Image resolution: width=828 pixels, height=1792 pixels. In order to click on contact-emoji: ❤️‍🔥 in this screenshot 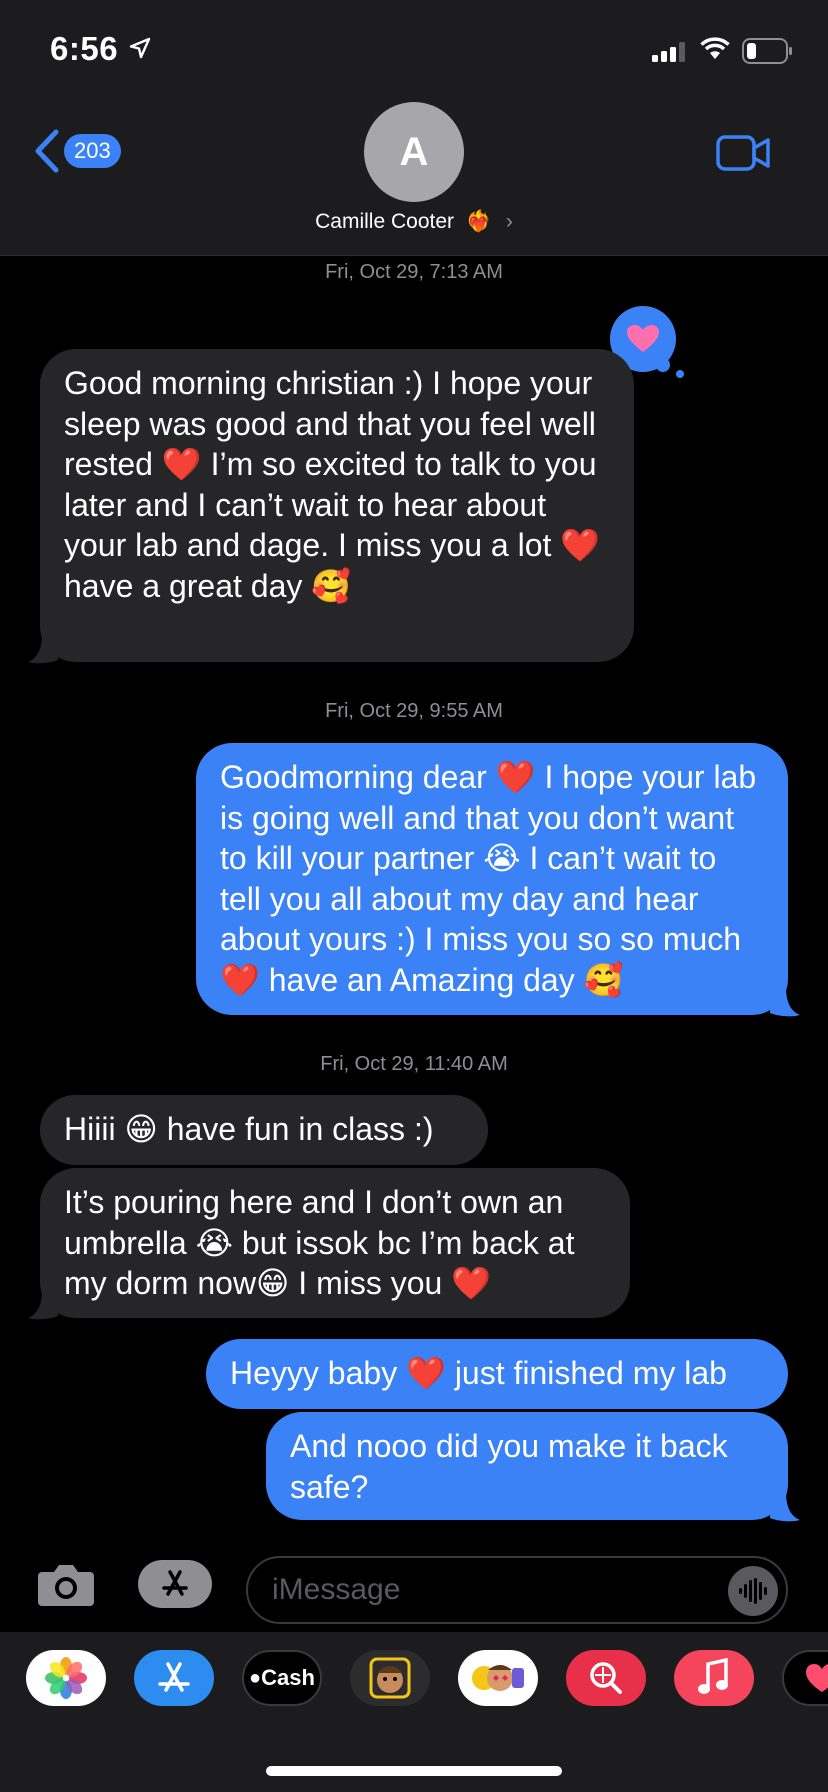, I will do `click(479, 221)`.